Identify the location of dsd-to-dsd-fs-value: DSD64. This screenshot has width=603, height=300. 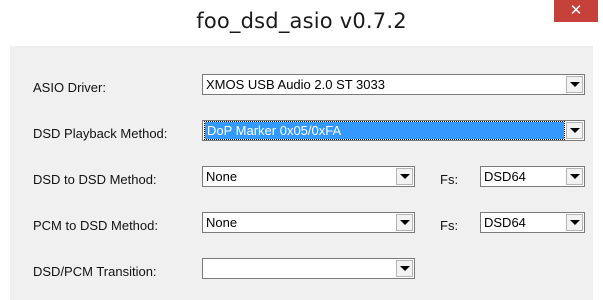
(505, 176).